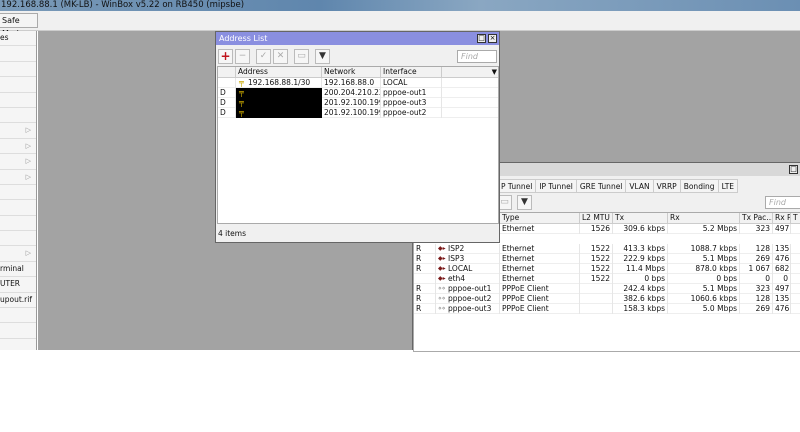  What do you see at coordinates (666, 186) in the screenshot?
I see `tab-vrrp: VRRP` at bounding box center [666, 186].